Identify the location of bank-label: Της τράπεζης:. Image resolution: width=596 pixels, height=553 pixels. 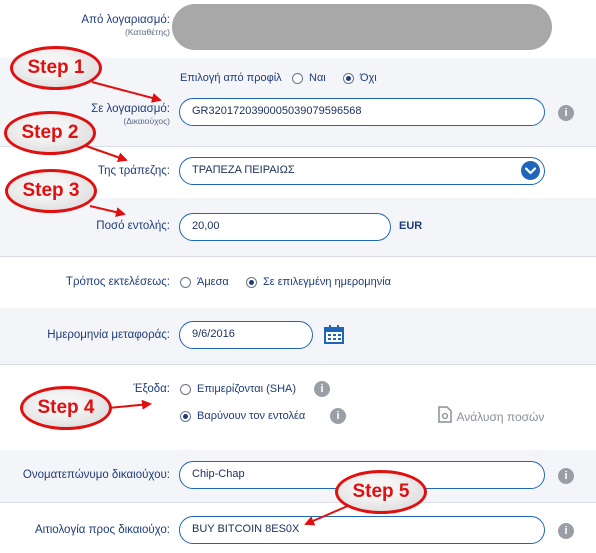
(133, 171).